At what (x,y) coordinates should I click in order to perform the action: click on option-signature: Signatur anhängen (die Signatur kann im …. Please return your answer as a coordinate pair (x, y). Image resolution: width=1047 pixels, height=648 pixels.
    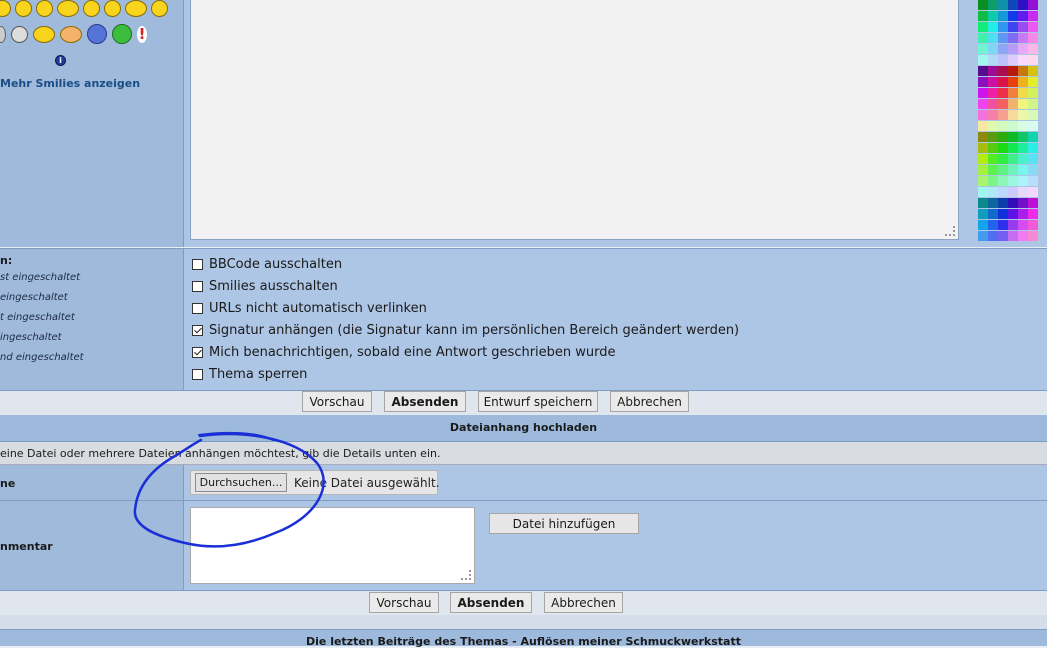
    Looking at the image, I should click on (465, 330).